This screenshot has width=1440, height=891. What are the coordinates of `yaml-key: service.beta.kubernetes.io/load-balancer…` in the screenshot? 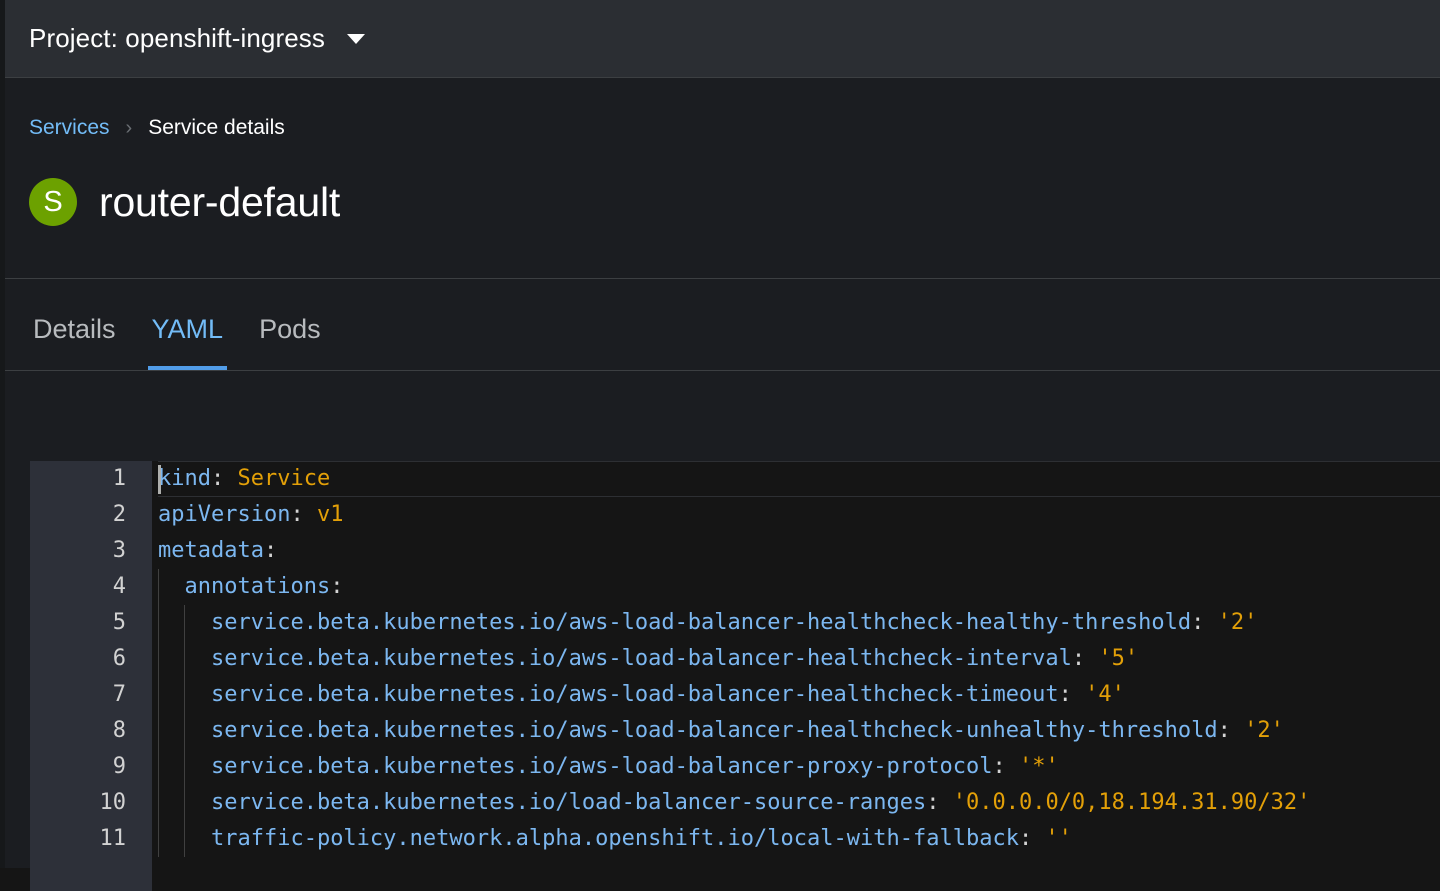 It's located at (568, 802).